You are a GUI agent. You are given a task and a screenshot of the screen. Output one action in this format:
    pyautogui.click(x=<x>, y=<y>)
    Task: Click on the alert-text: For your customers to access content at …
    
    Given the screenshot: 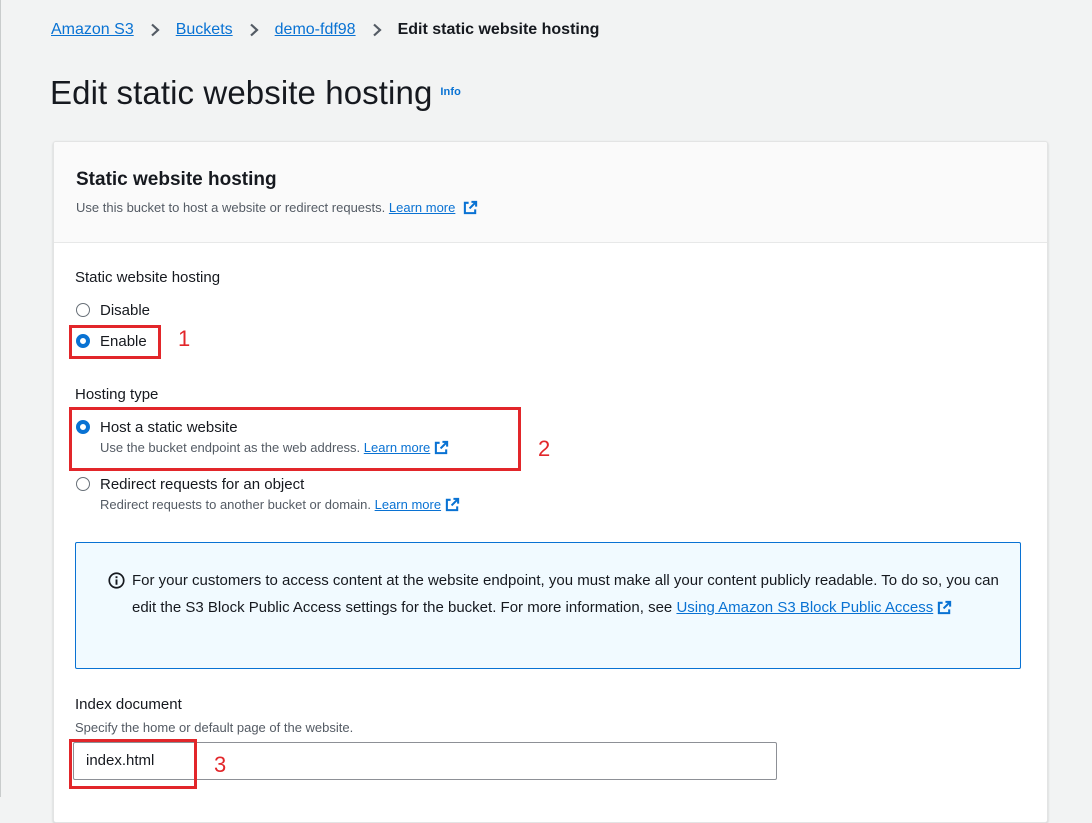 What is the action you would take?
    pyautogui.click(x=567, y=594)
    